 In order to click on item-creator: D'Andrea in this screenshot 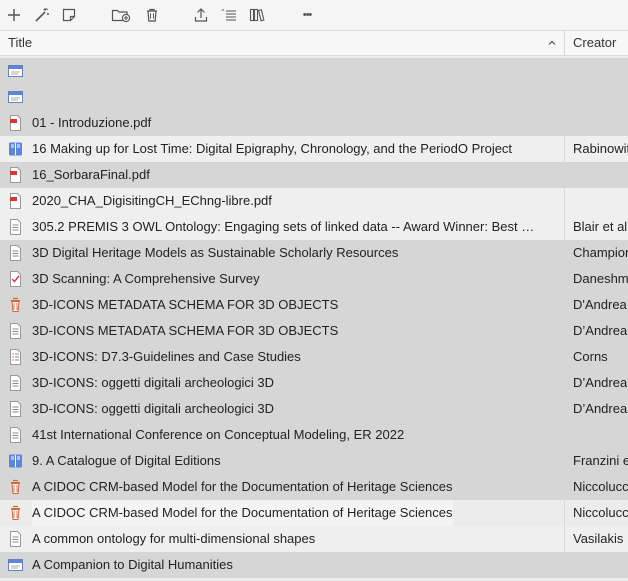, I will do `click(600, 304)`.